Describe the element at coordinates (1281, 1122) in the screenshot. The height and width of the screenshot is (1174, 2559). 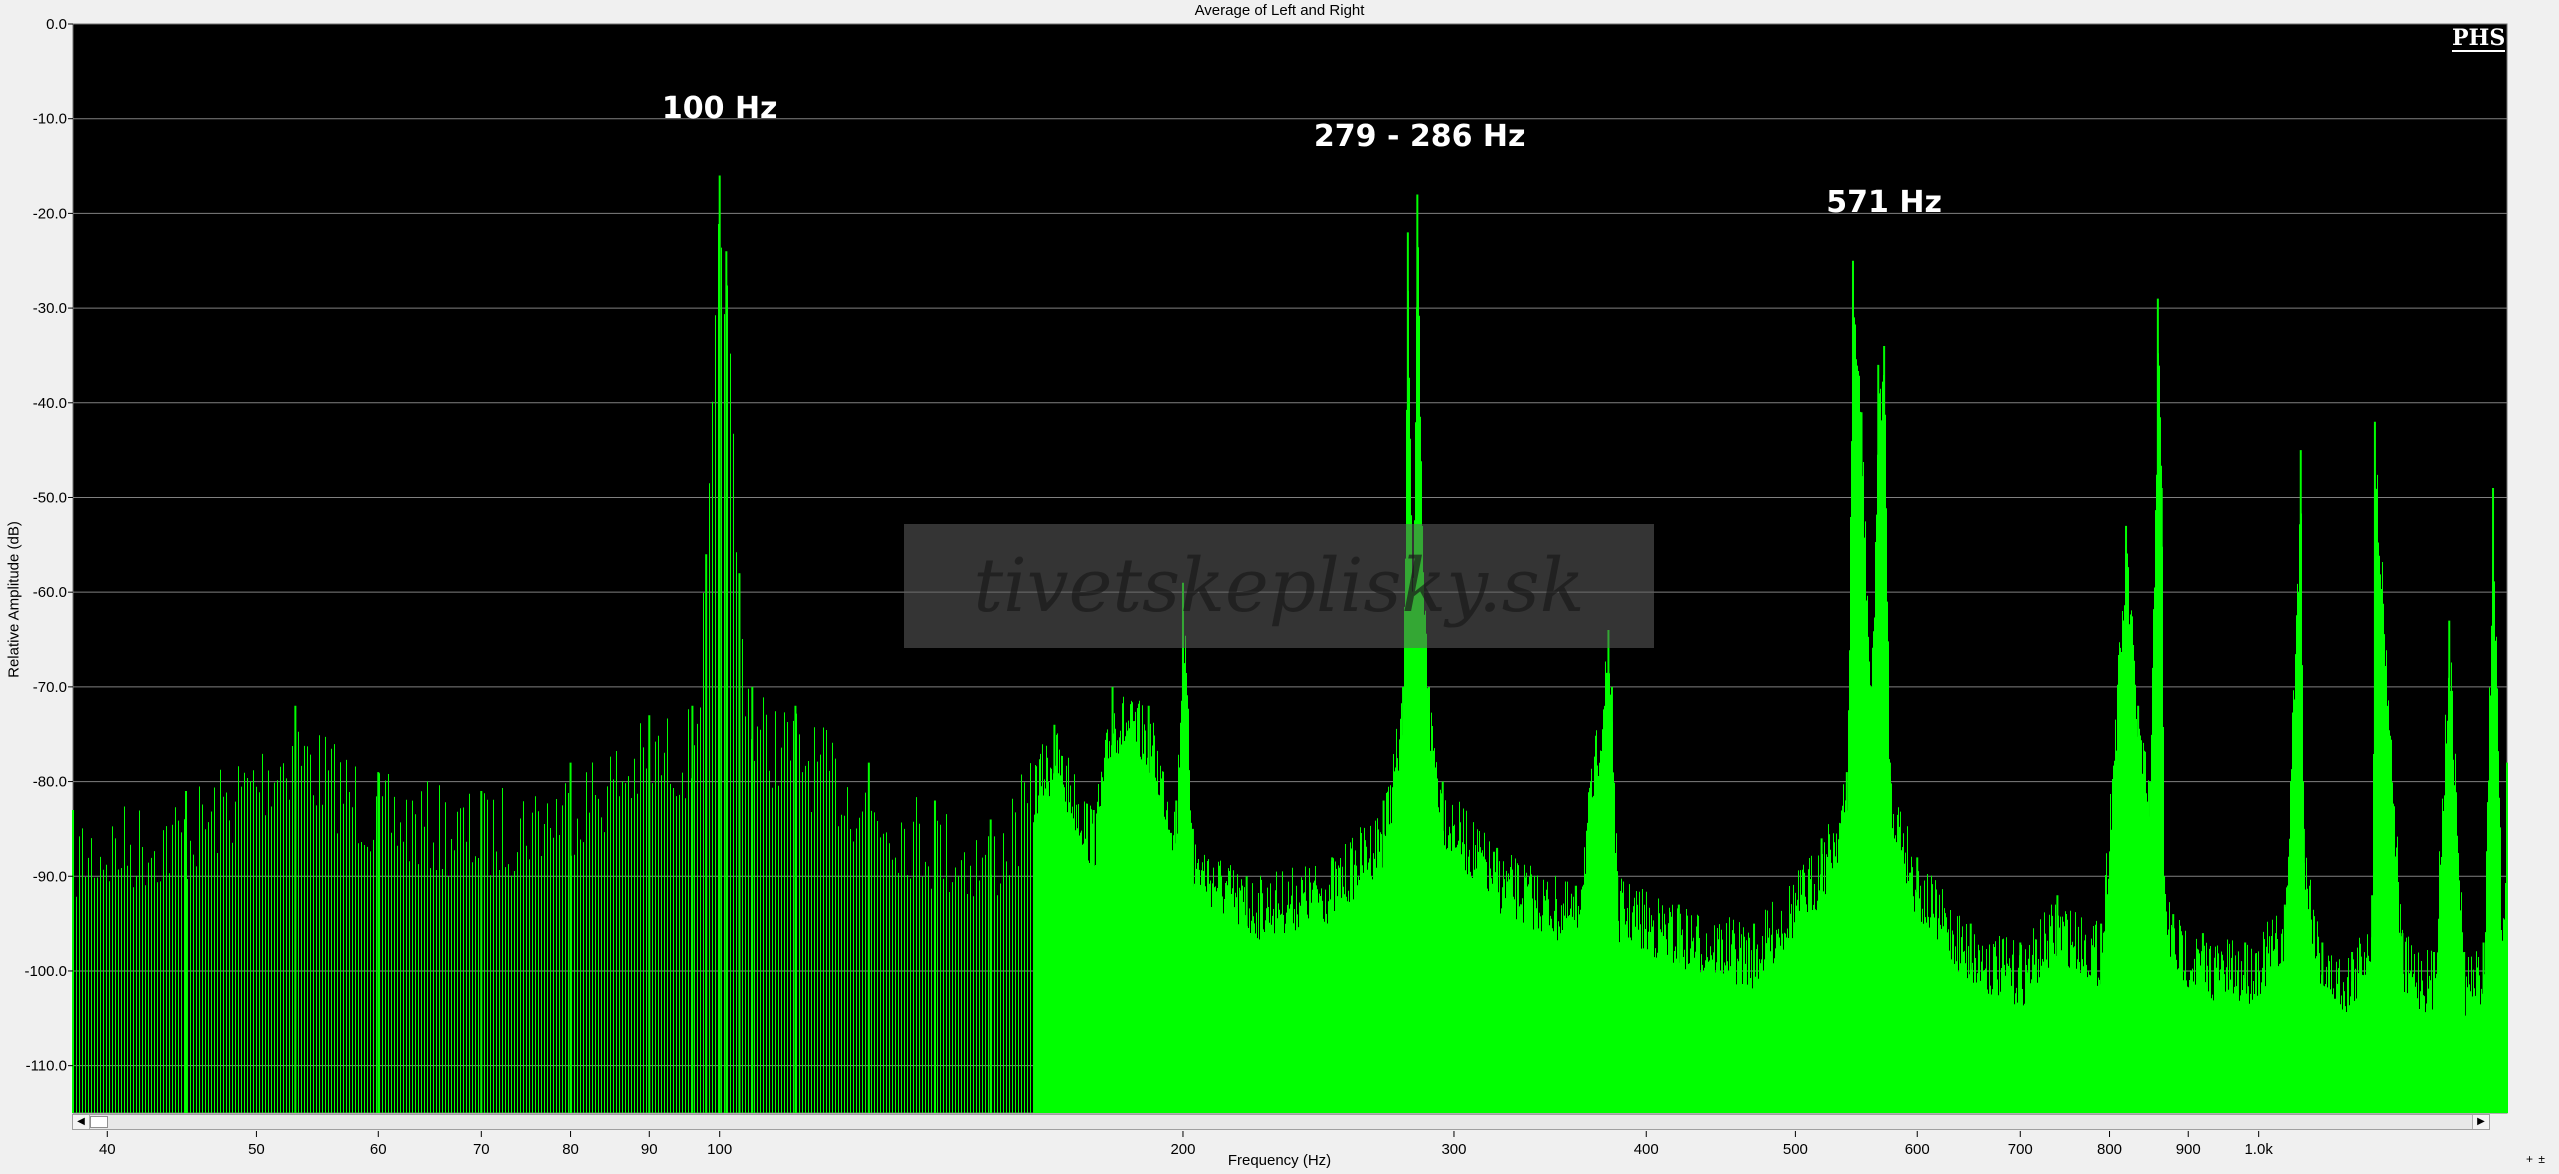
I see `horizontal-scrollbar: ◀ ▶` at that location.